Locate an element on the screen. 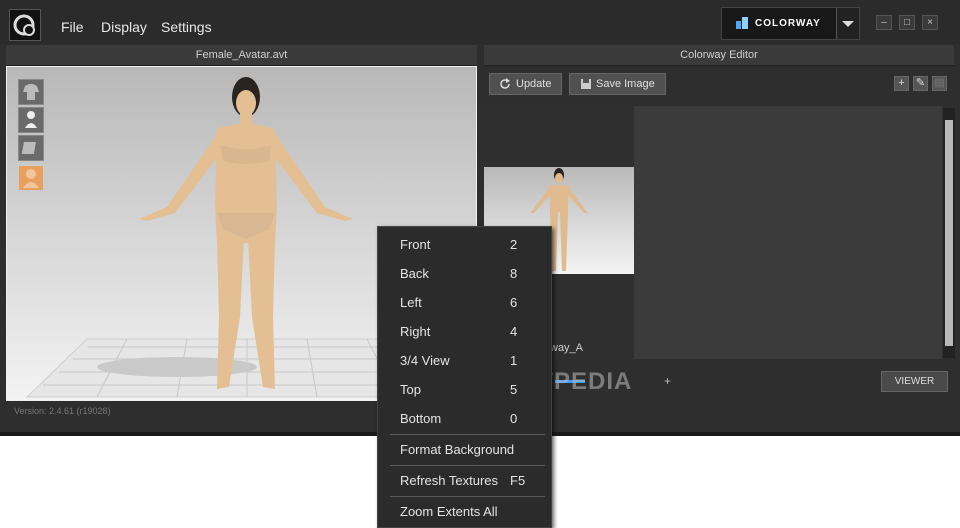 The width and height of the screenshot is (960, 528). add-icon: + is located at coordinates (901, 83).